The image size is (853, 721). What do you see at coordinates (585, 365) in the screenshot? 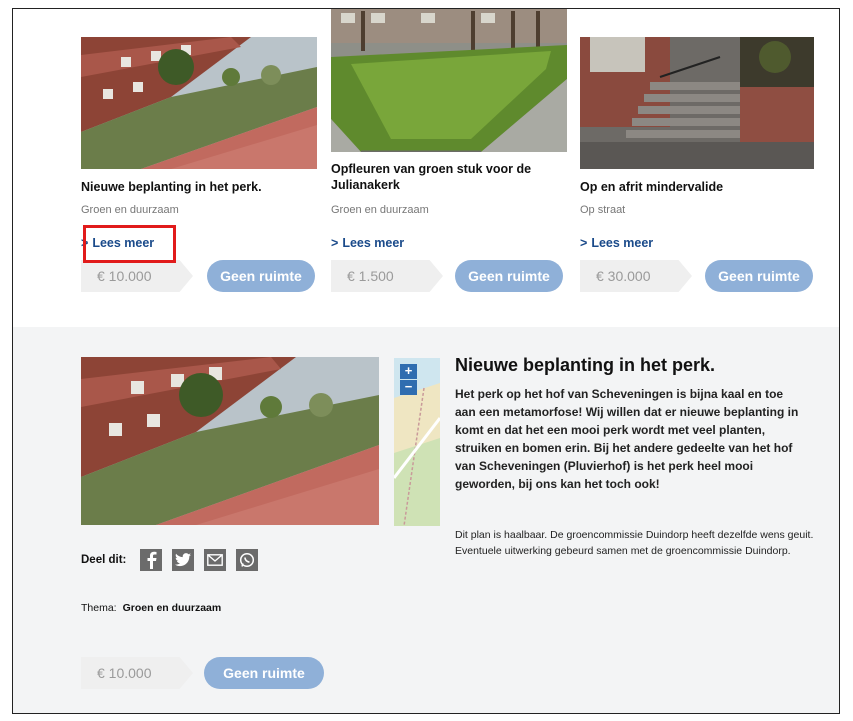
I see `plan-detail-title: Nieuwe beplanting in het perk.` at bounding box center [585, 365].